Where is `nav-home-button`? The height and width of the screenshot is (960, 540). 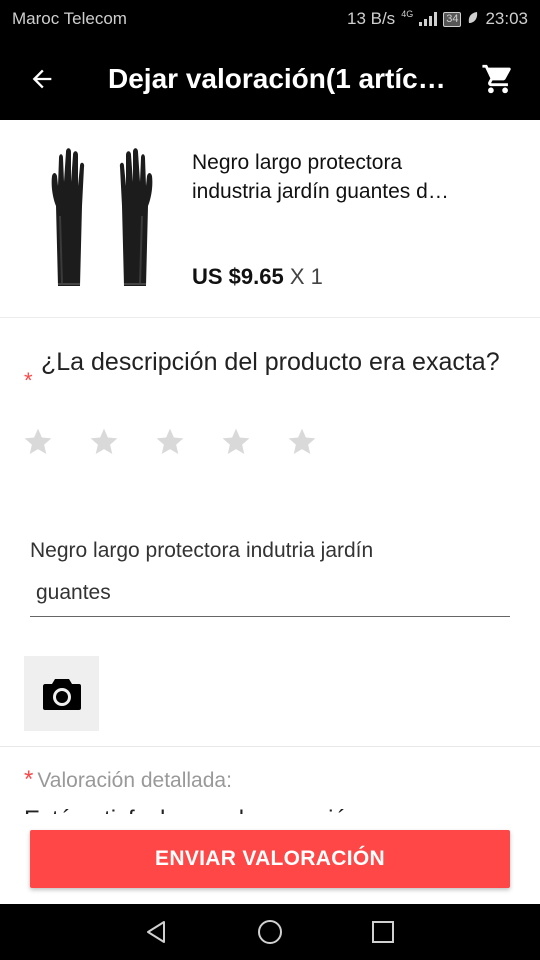 nav-home-button is located at coordinates (270, 932).